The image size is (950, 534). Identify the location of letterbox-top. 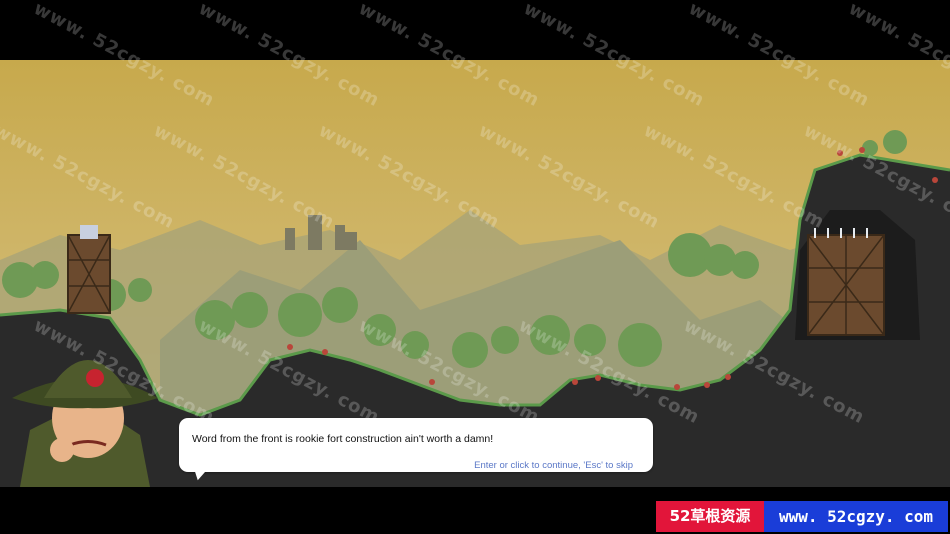
(475, 30).